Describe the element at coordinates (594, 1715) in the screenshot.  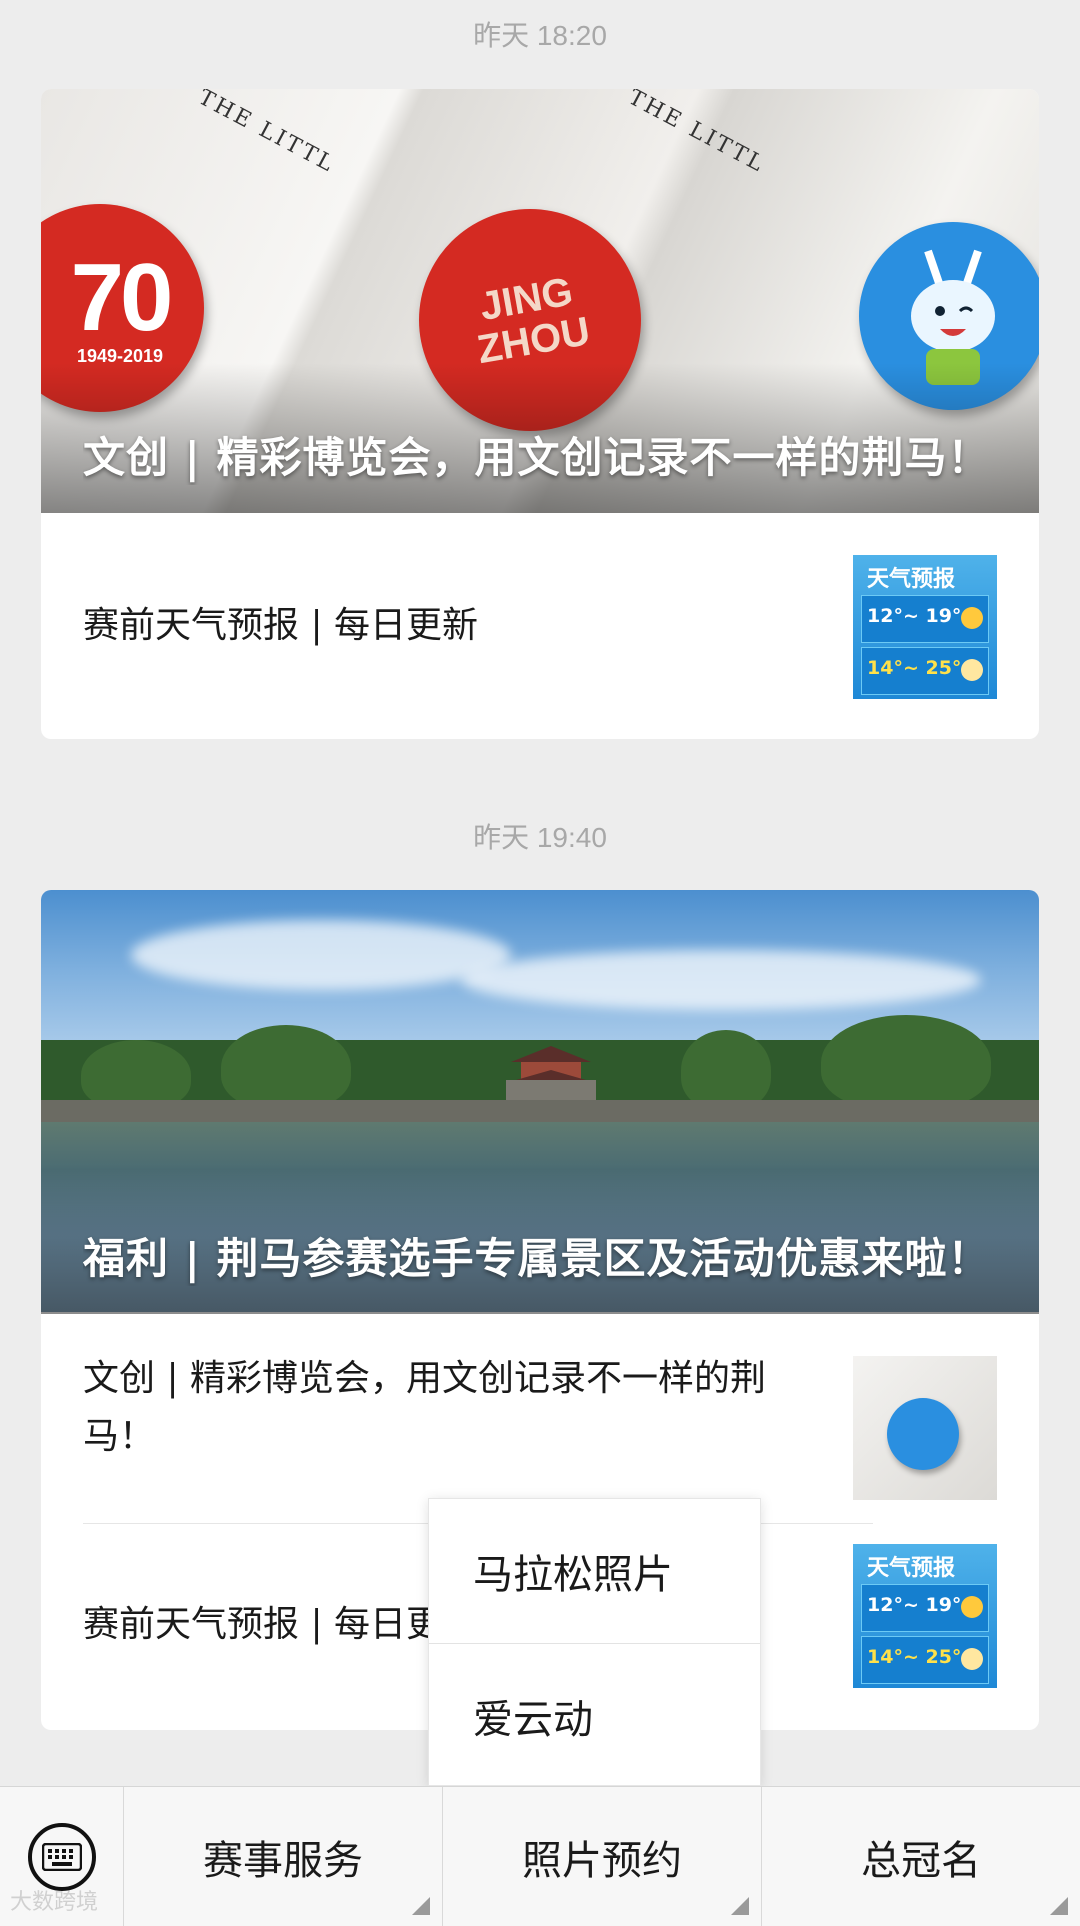
I see `menu-item-aiyundong: 爱云动` at that location.